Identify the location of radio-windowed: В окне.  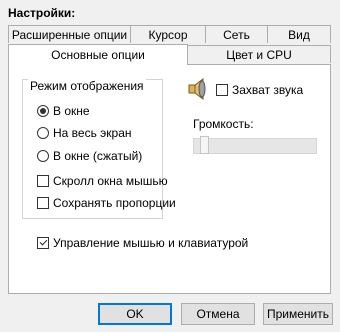
(63, 111).